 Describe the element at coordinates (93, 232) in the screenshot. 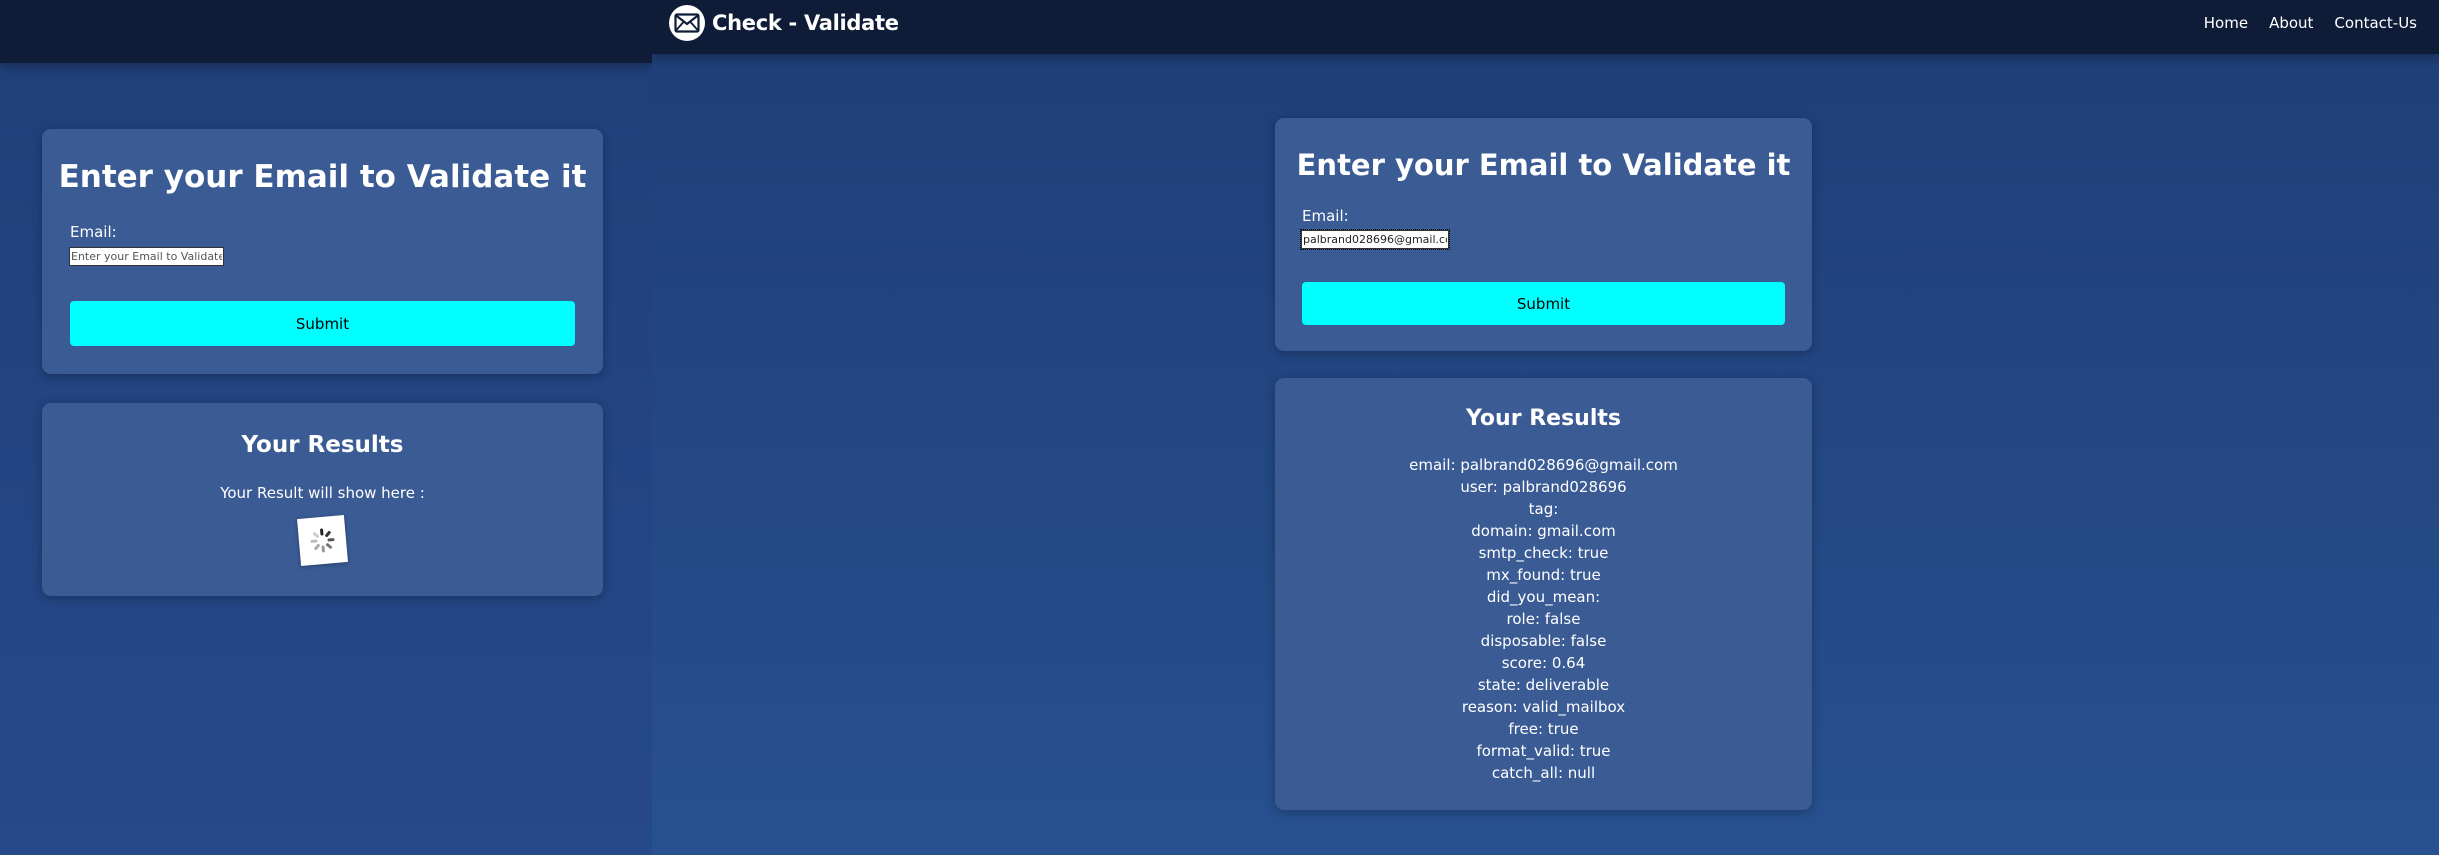

I see `left-email-label: Email:` at that location.